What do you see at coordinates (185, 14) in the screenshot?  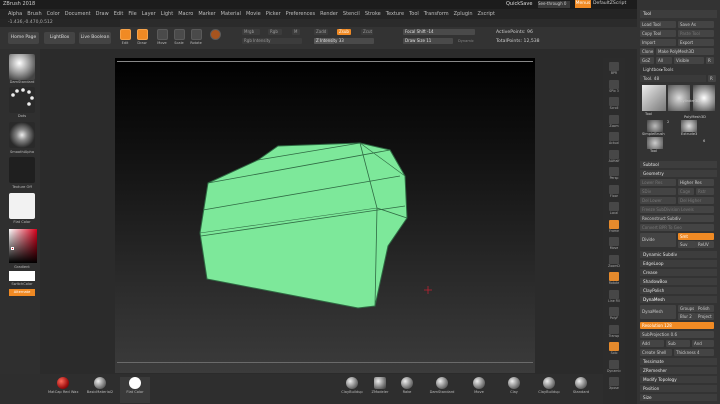 I see `menu-macro: Macro` at bounding box center [185, 14].